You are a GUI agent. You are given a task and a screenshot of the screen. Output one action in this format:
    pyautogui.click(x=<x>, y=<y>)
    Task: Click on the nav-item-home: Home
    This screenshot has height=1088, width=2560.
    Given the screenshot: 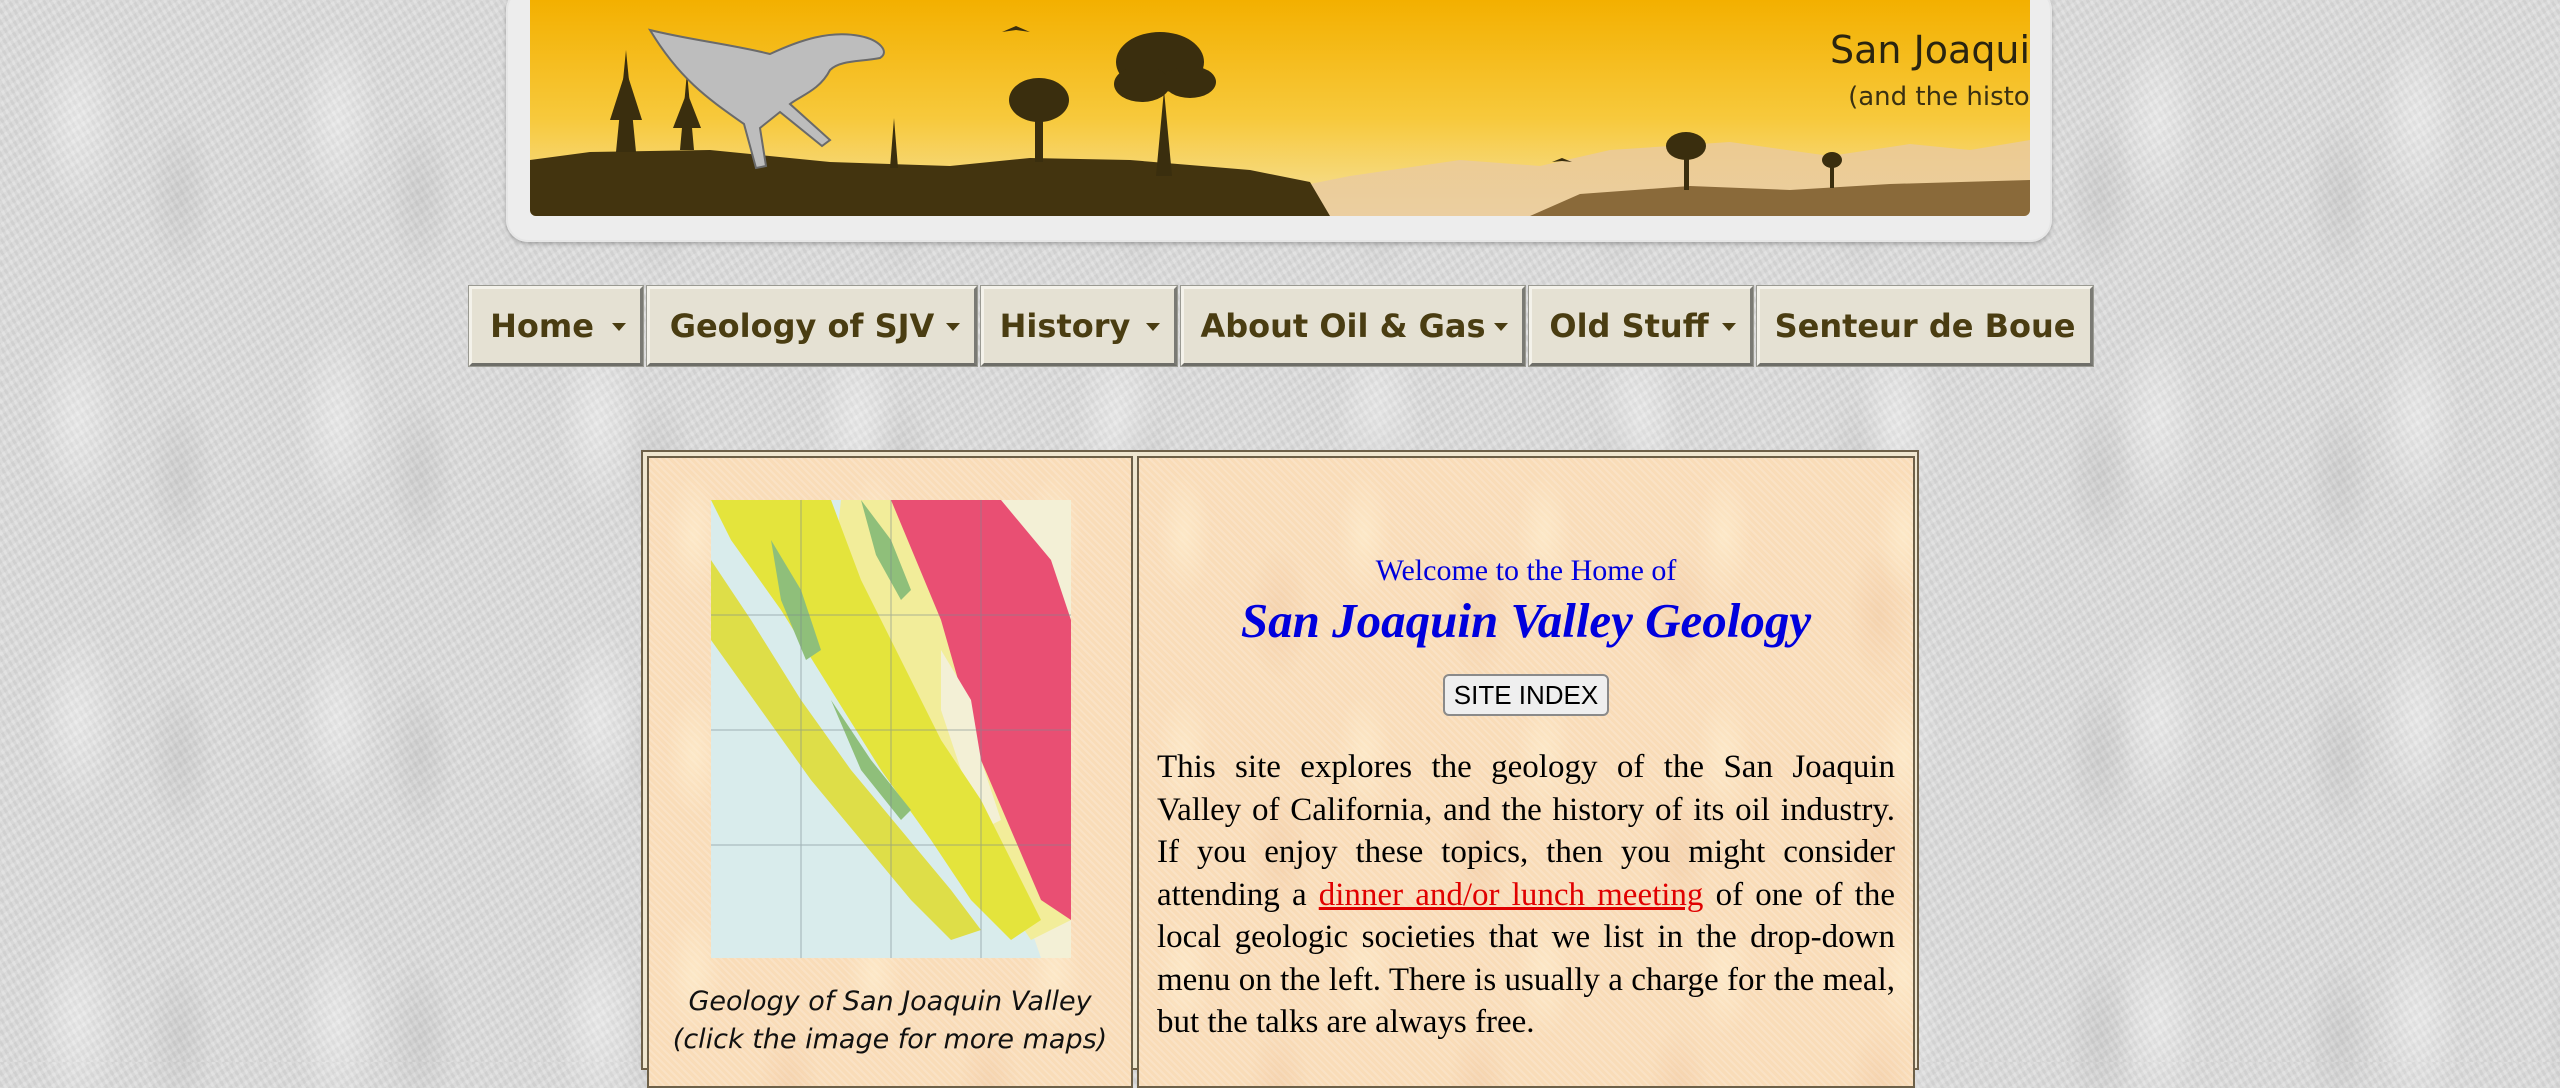 What is the action you would take?
    pyautogui.click(x=556, y=326)
    